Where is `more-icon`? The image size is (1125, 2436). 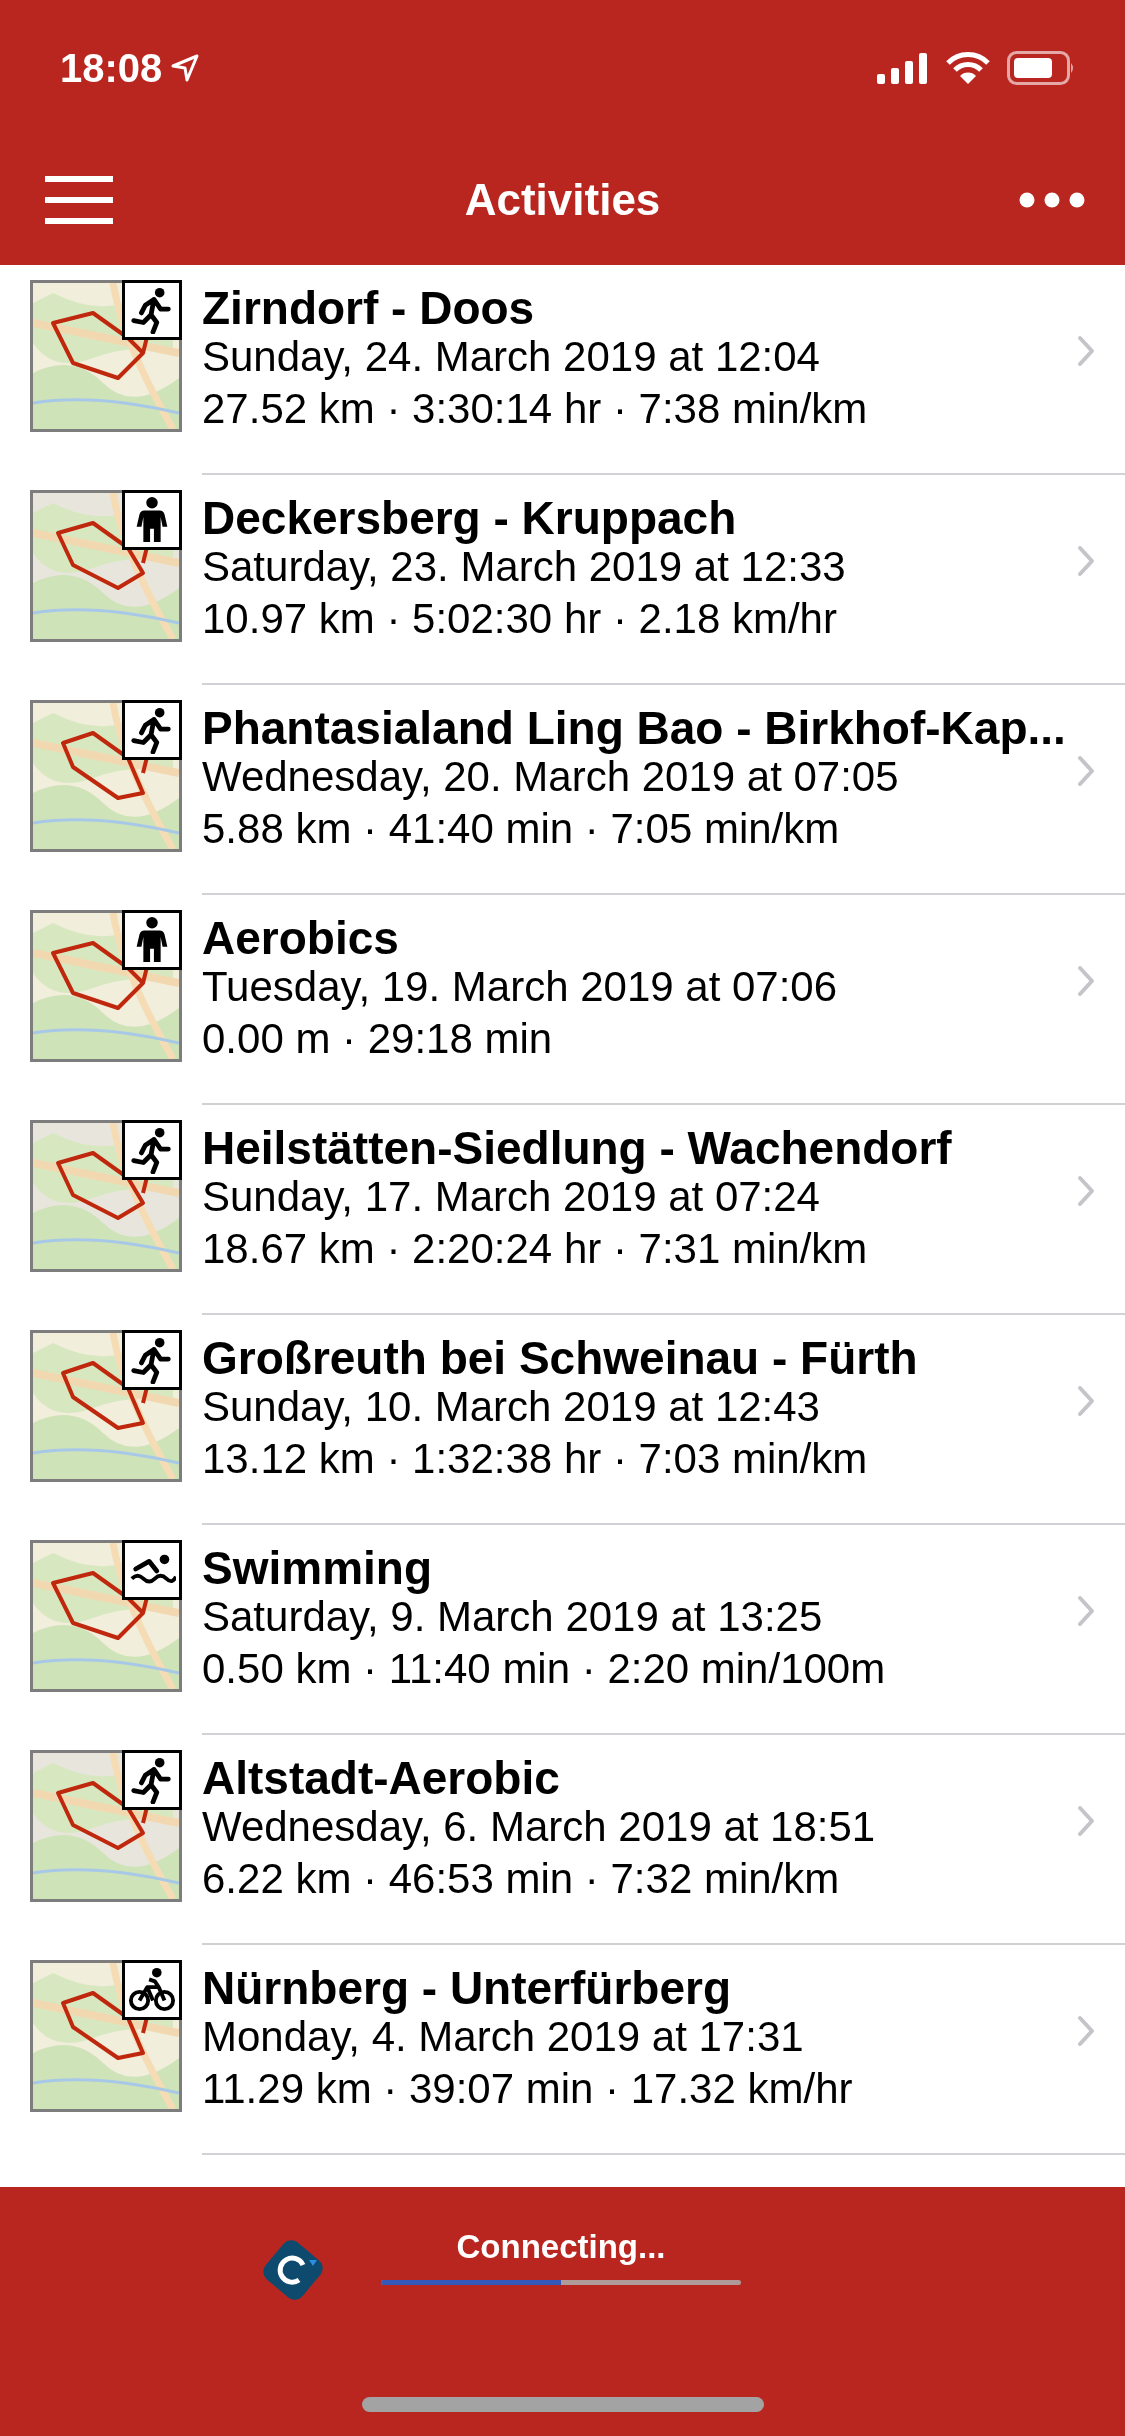
more-icon is located at coordinates (1052, 200).